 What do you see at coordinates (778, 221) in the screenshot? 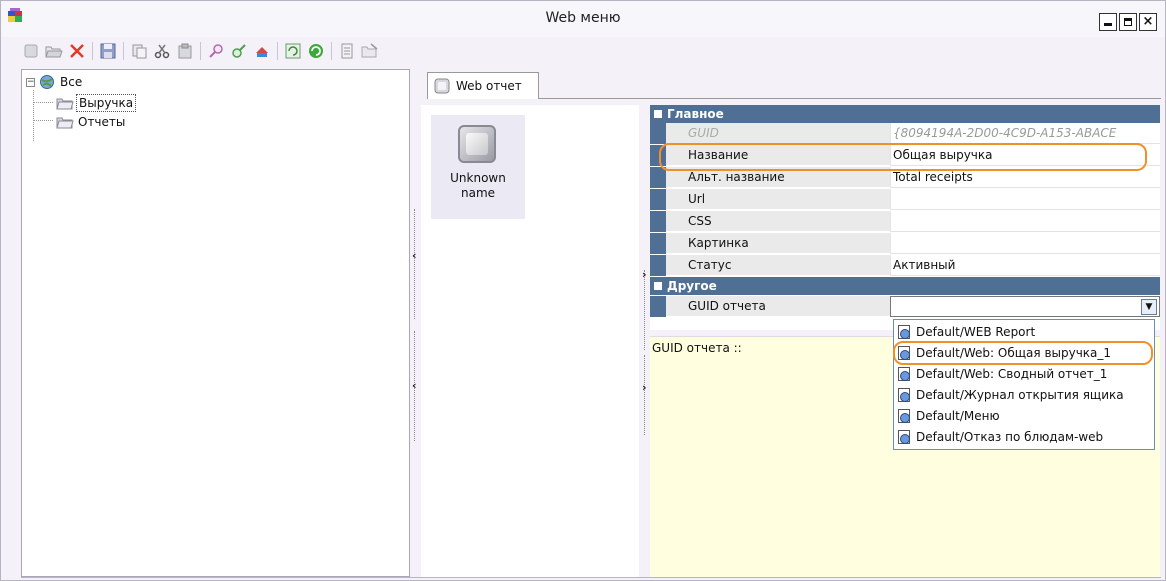
I see `property-name: CSS` at bounding box center [778, 221].